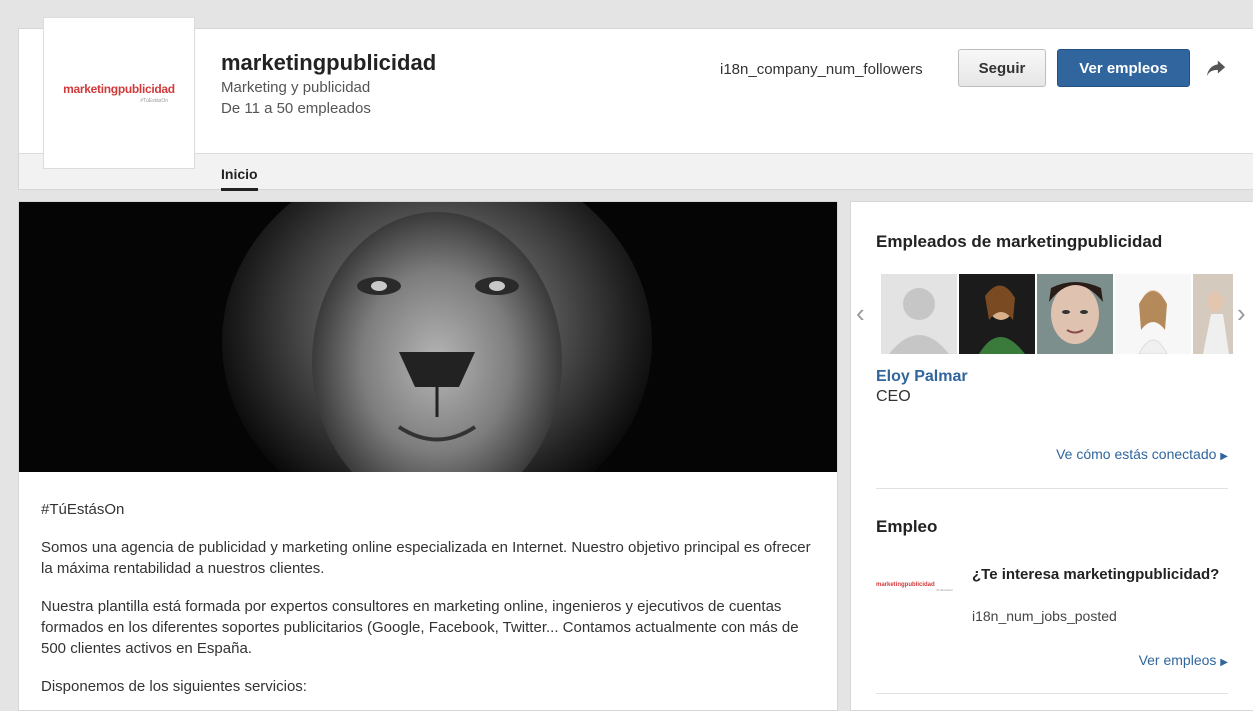 The width and height of the screenshot is (1253, 711). What do you see at coordinates (296, 108) in the screenshot?
I see `company-size: De 11 a 50 empleados` at bounding box center [296, 108].